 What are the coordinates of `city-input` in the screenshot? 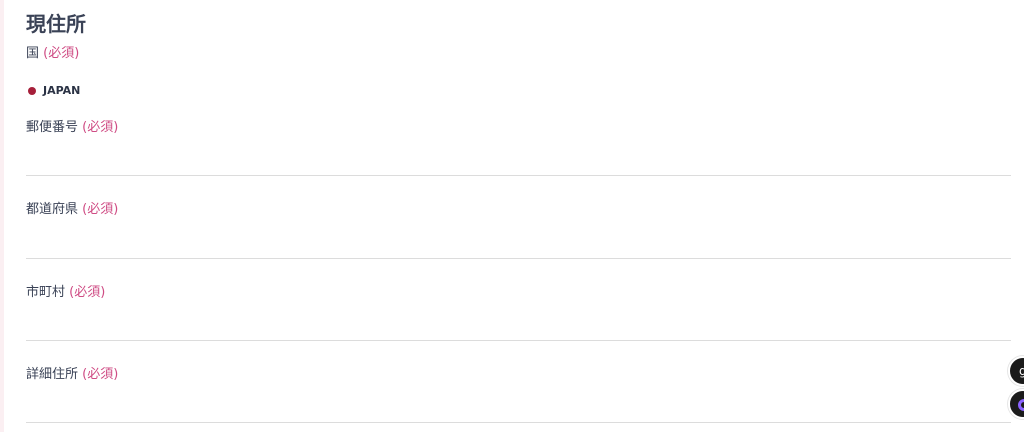 It's located at (518, 340).